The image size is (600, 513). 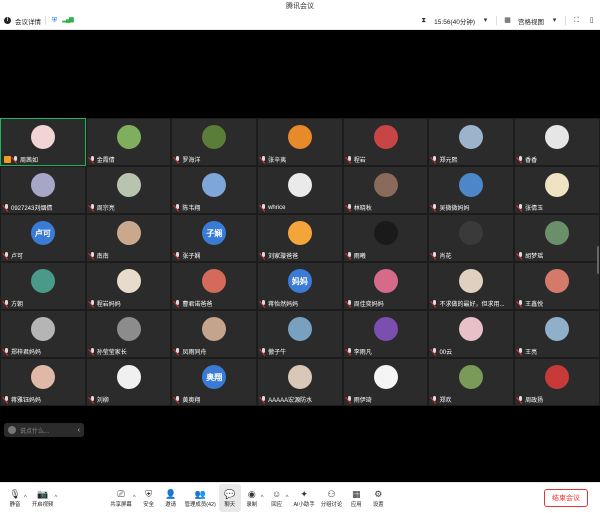 I want to click on manage-members-button: 👥 管理成员(42), so click(x=200, y=498).